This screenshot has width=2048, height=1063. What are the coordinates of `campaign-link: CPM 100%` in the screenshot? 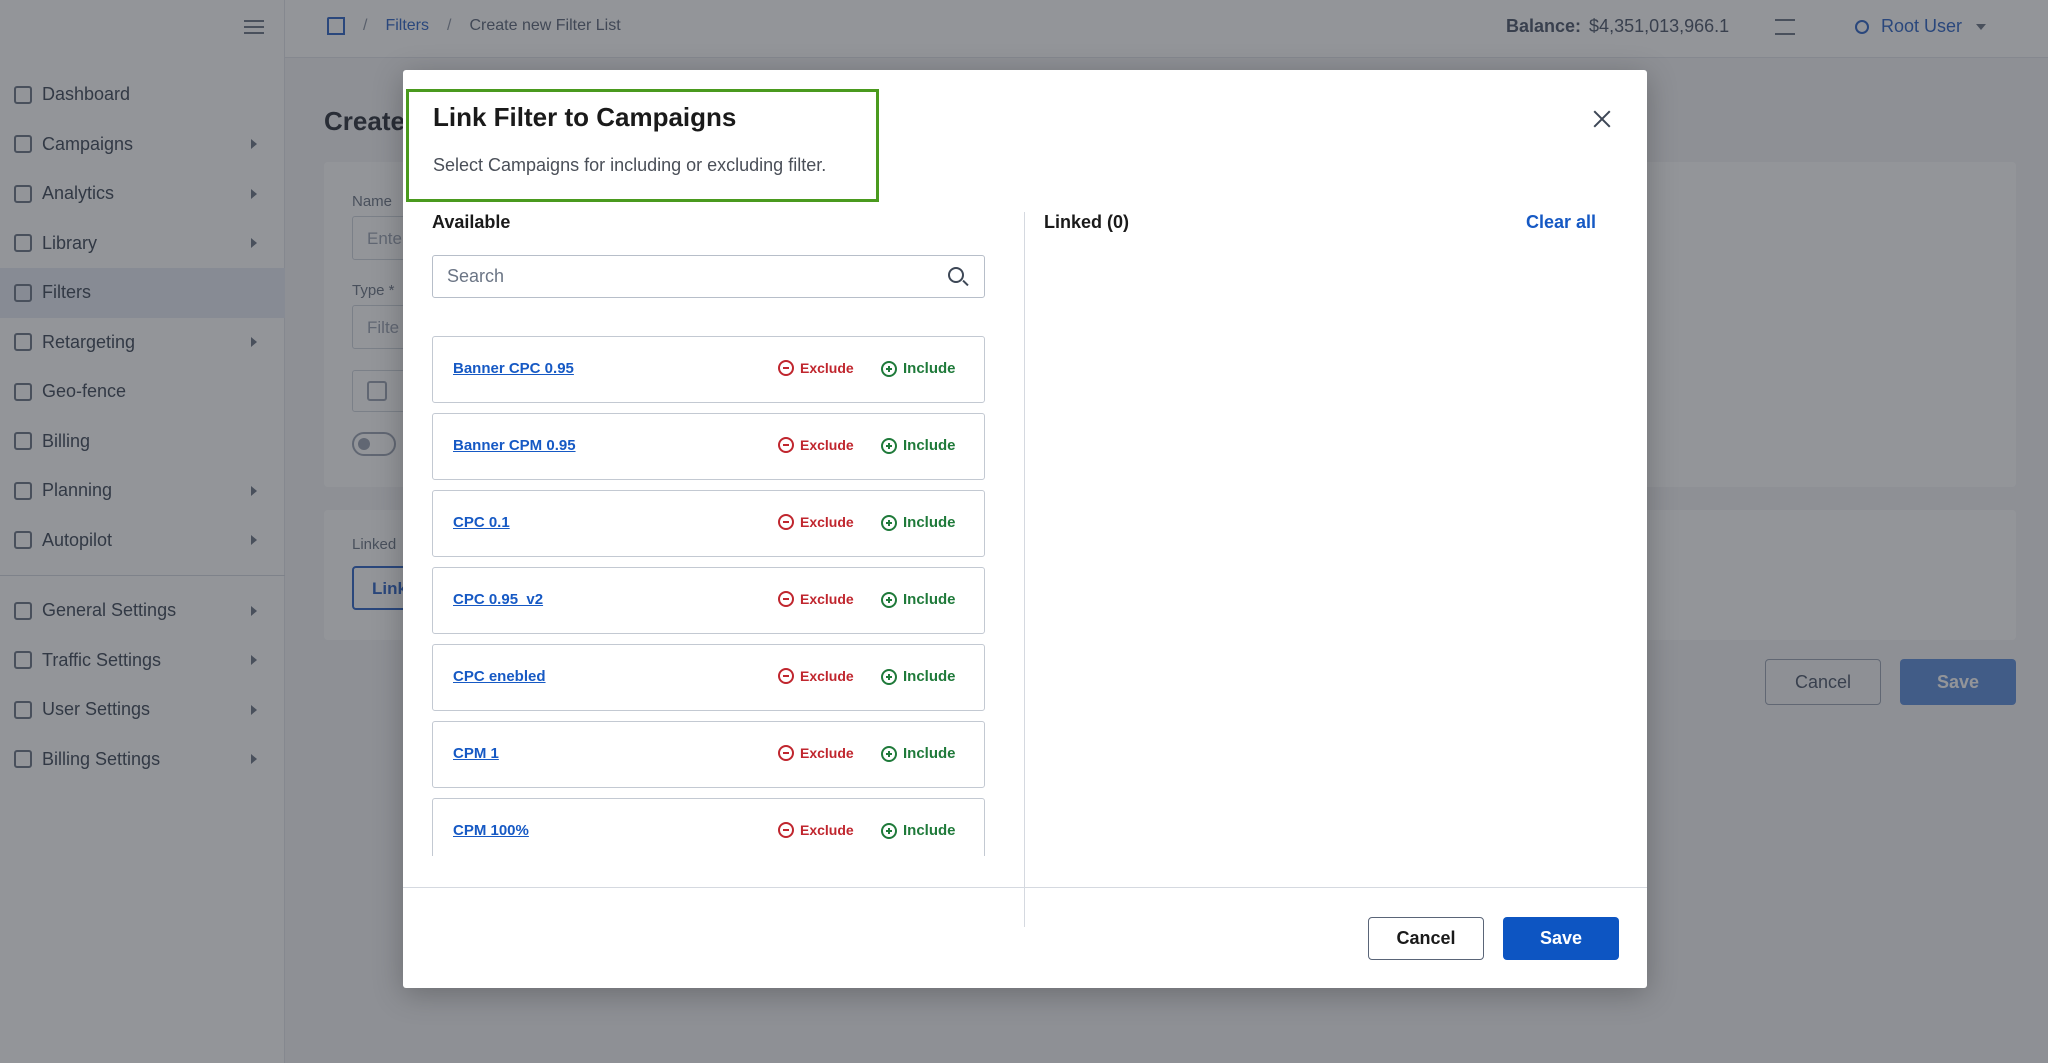 It's located at (491, 830).